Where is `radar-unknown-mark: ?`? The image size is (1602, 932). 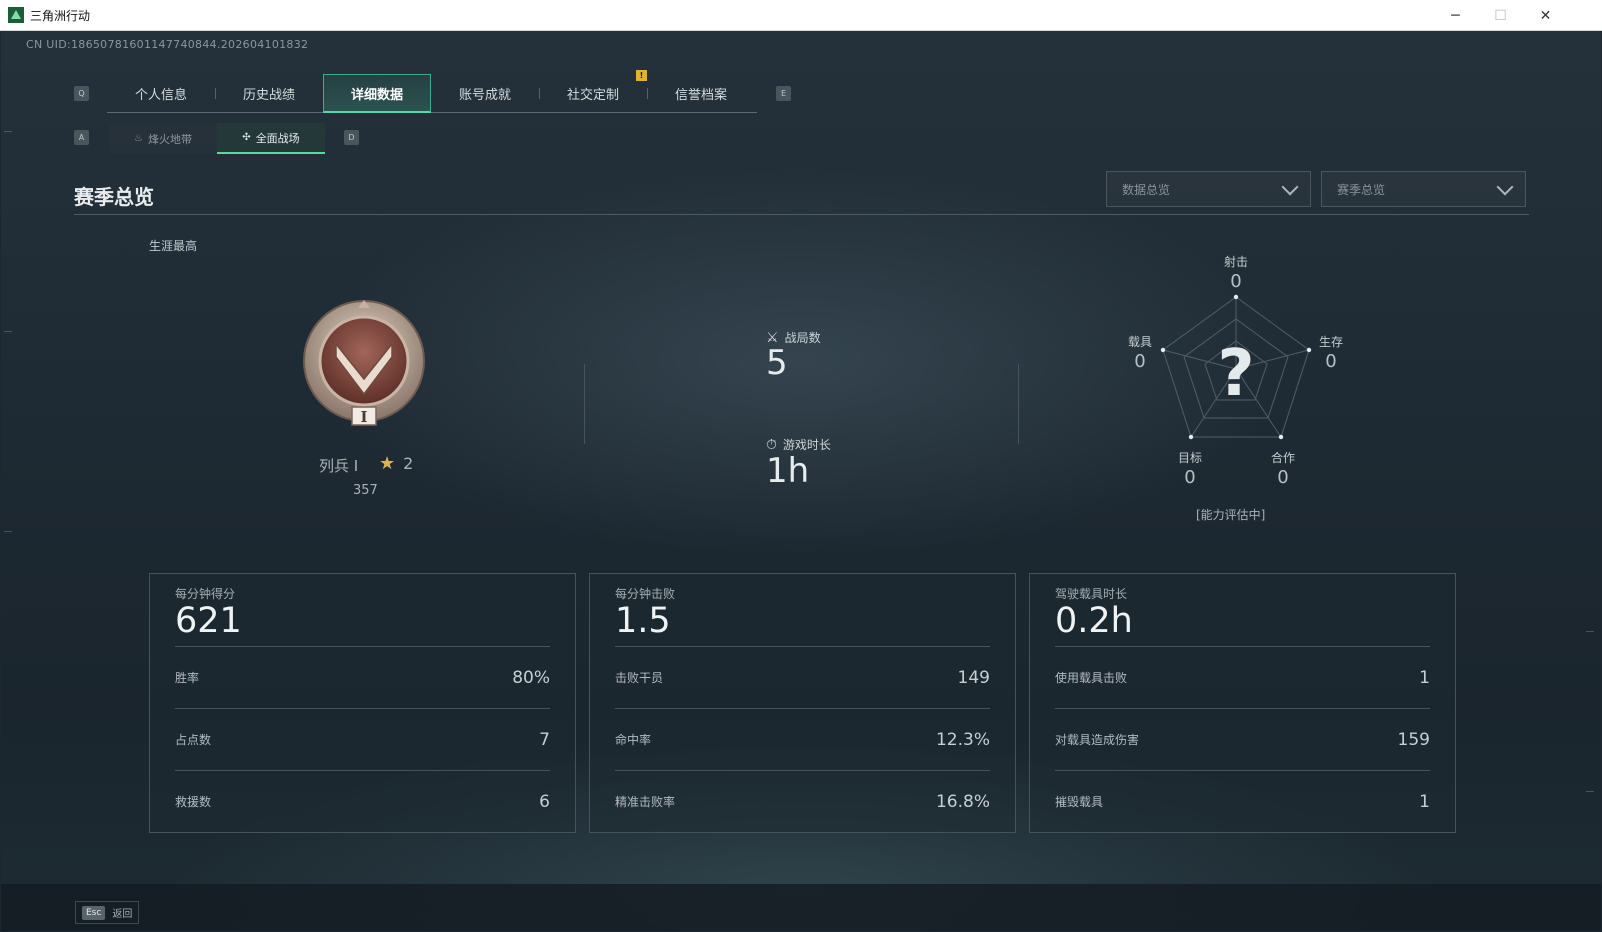
radar-unknown-mark: ? is located at coordinates (1235, 374).